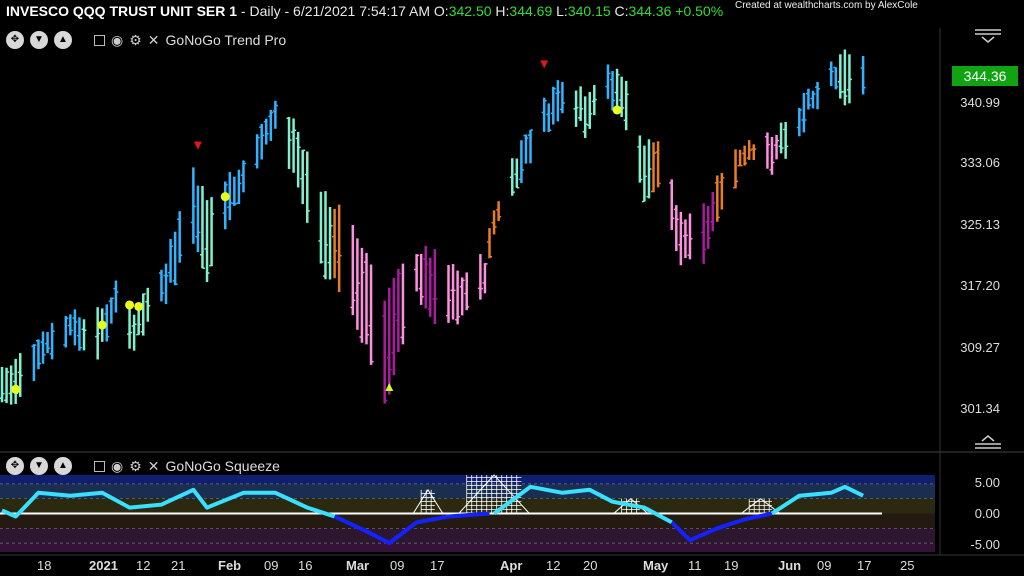 The width and height of the screenshot is (1024, 576). I want to click on y-tick-label: 317.20, so click(980, 285).